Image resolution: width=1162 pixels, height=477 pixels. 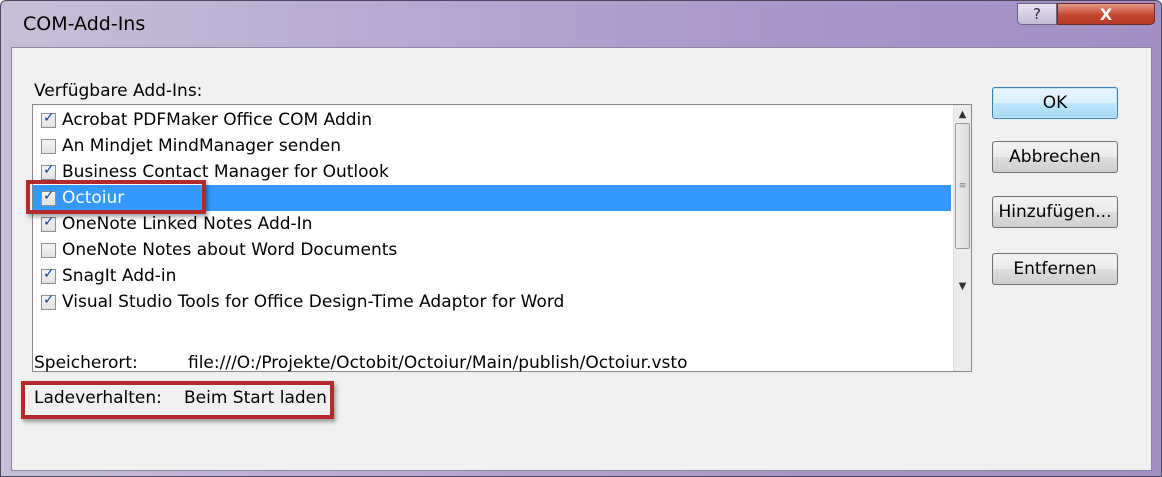 I want to click on list-item-label: OneNote Linked Notes Add-In, so click(x=187, y=224).